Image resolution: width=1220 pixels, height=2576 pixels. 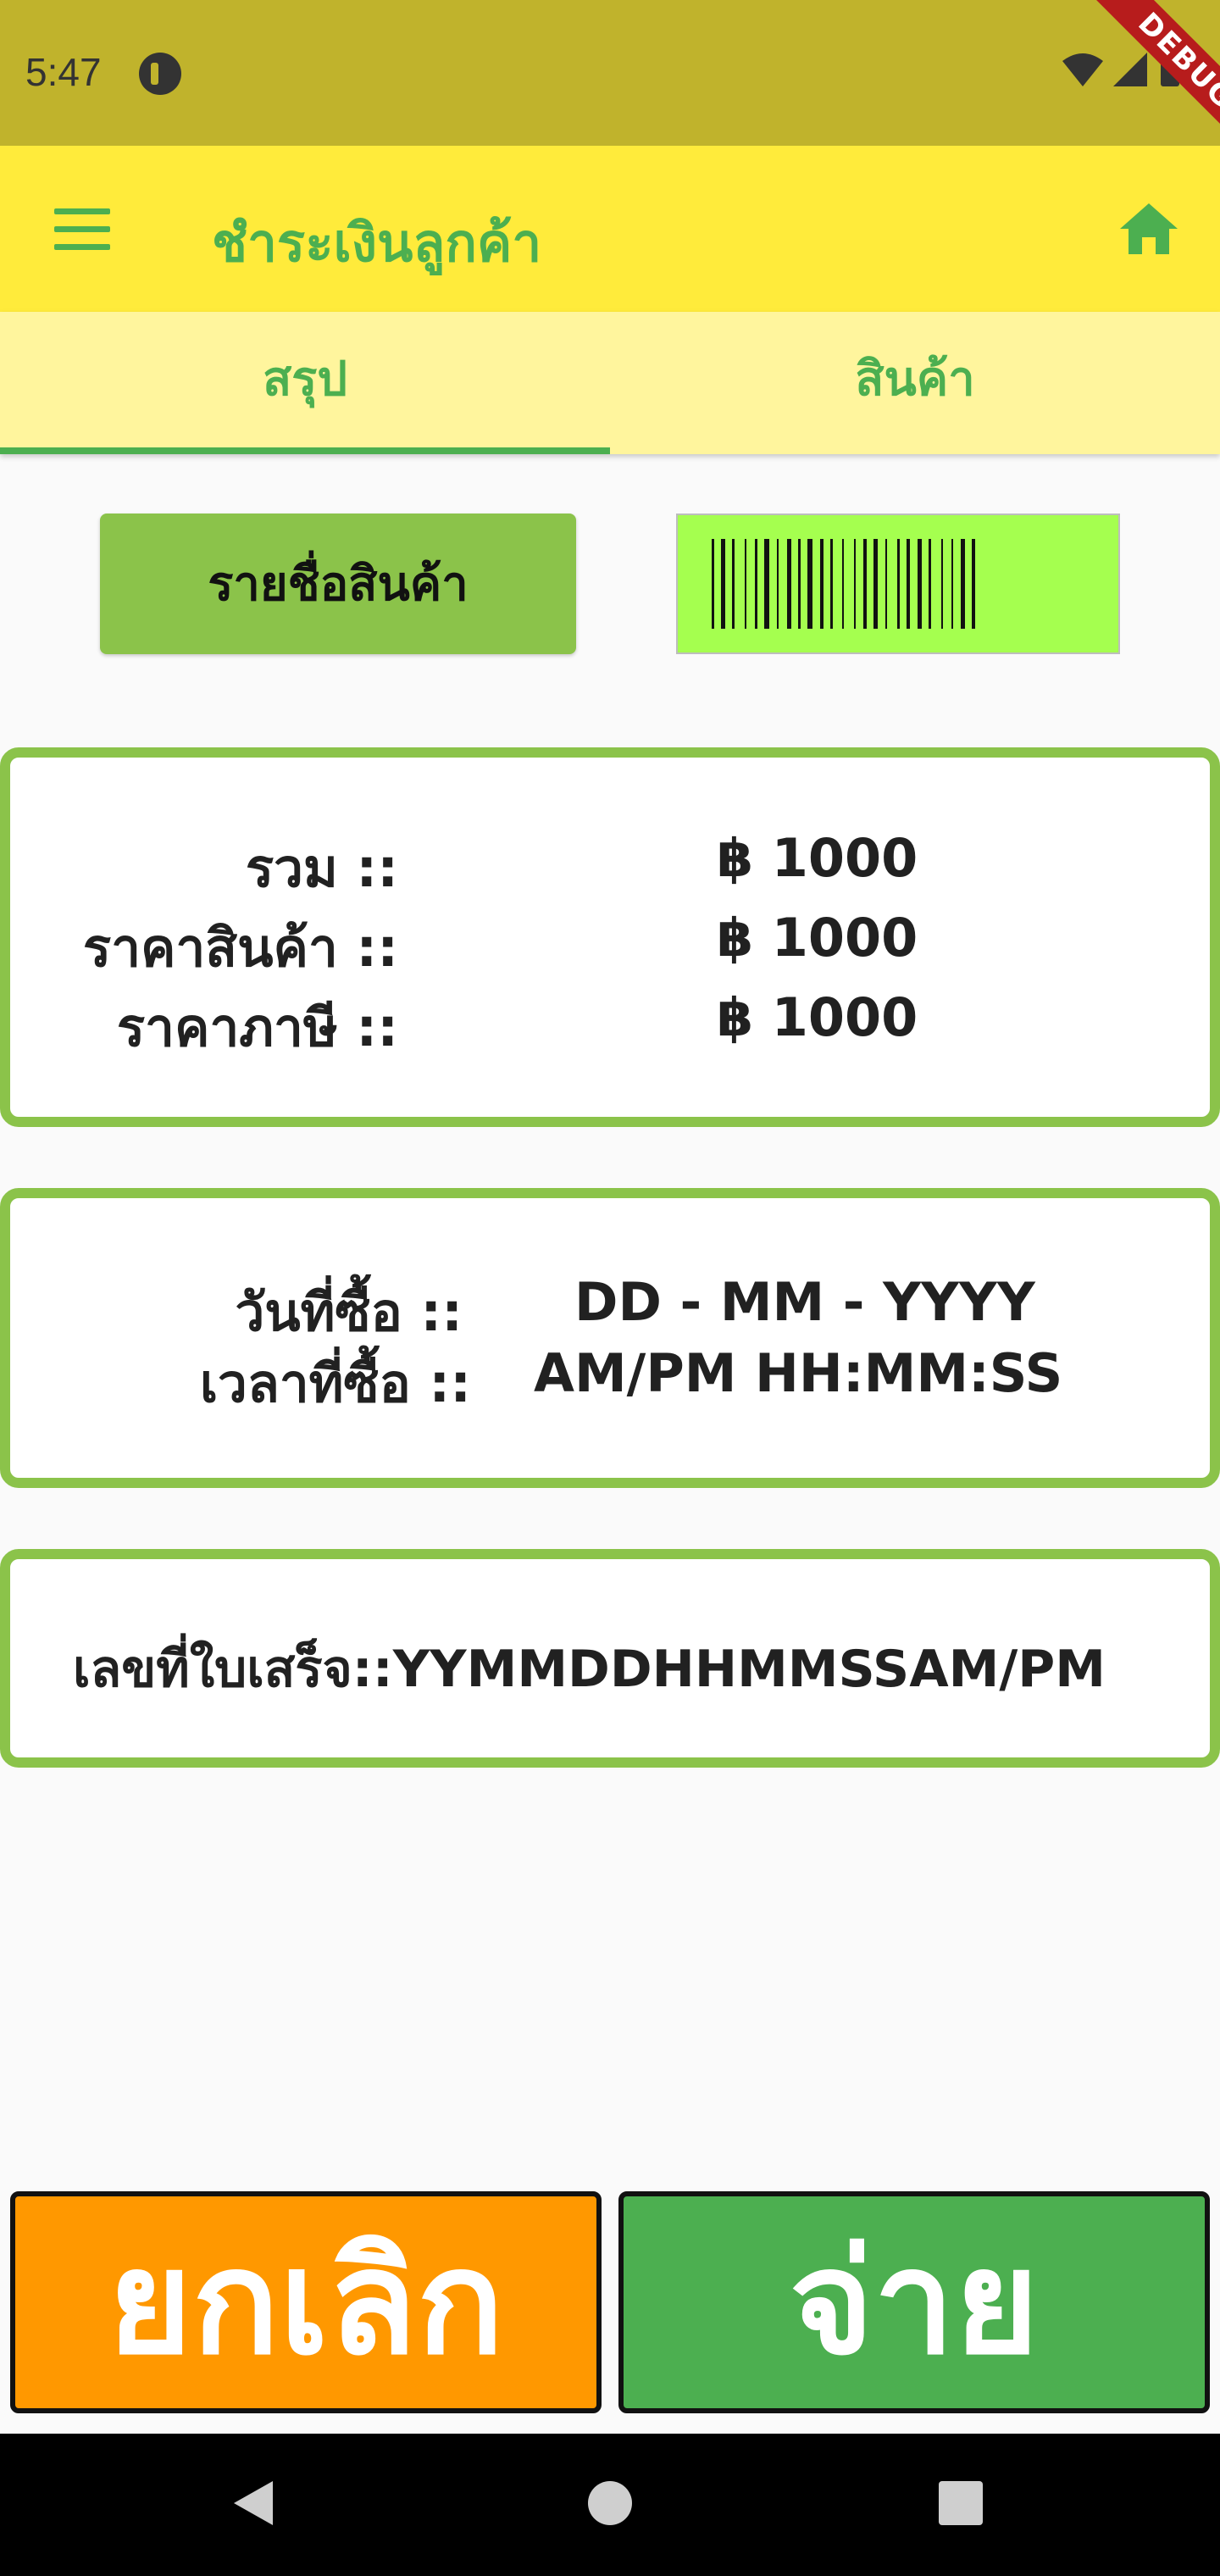 What do you see at coordinates (321, 868) in the screenshot?
I see `total-label: รวม ::` at bounding box center [321, 868].